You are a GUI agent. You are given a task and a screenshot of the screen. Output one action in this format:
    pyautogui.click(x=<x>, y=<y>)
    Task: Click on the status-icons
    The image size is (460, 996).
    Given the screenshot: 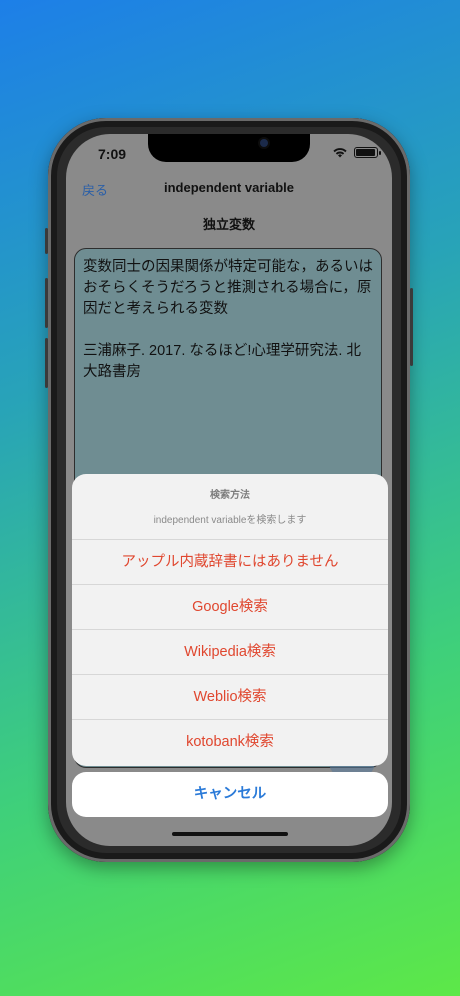 What is the action you would take?
    pyautogui.click(x=356, y=152)
    